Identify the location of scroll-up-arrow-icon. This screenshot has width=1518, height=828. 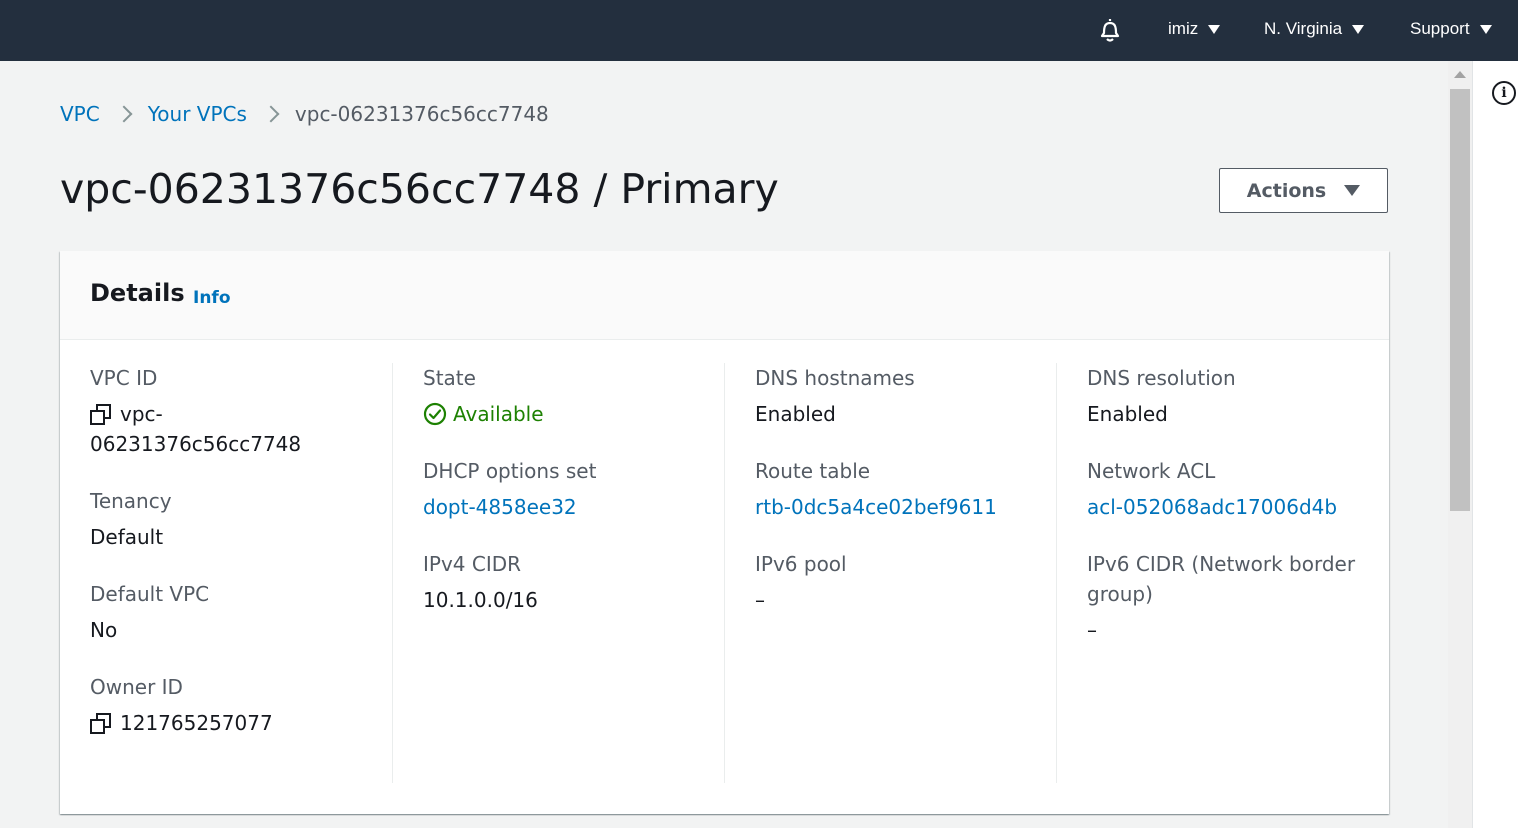
(1460, 74).